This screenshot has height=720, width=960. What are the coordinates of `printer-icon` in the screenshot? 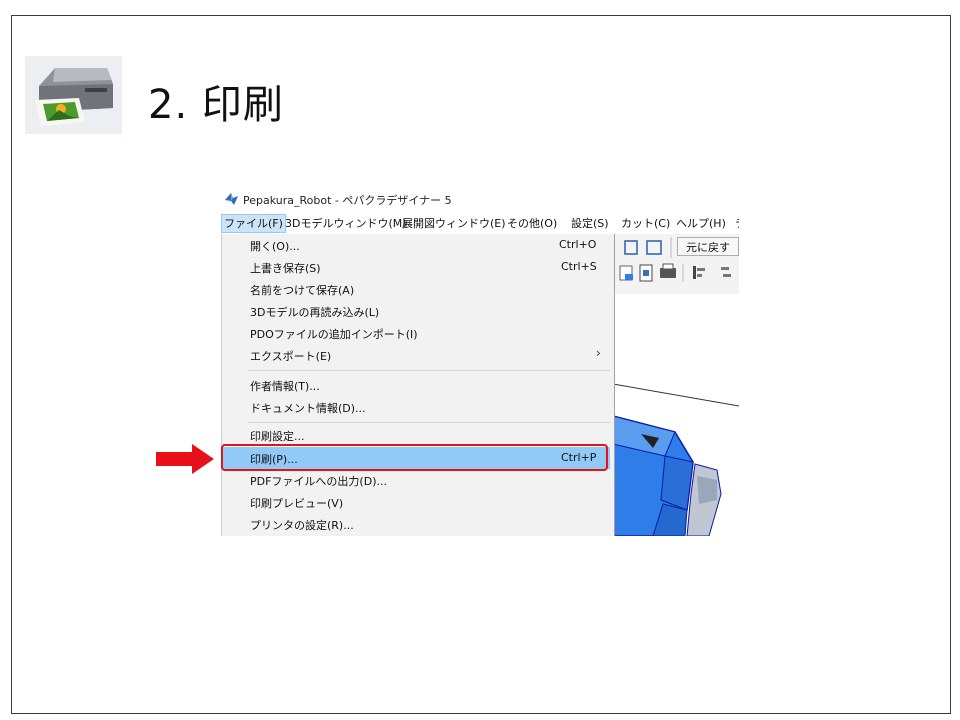 It's located at (73, 95).